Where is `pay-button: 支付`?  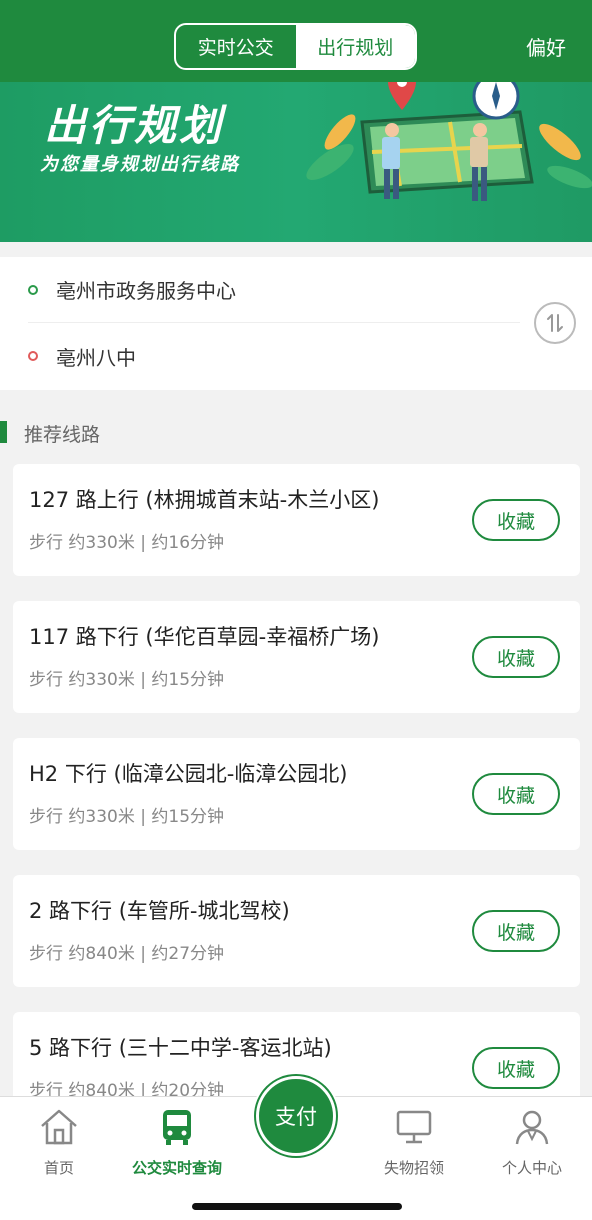
pay-button: 支付 is located at coordinates (296, 1116).